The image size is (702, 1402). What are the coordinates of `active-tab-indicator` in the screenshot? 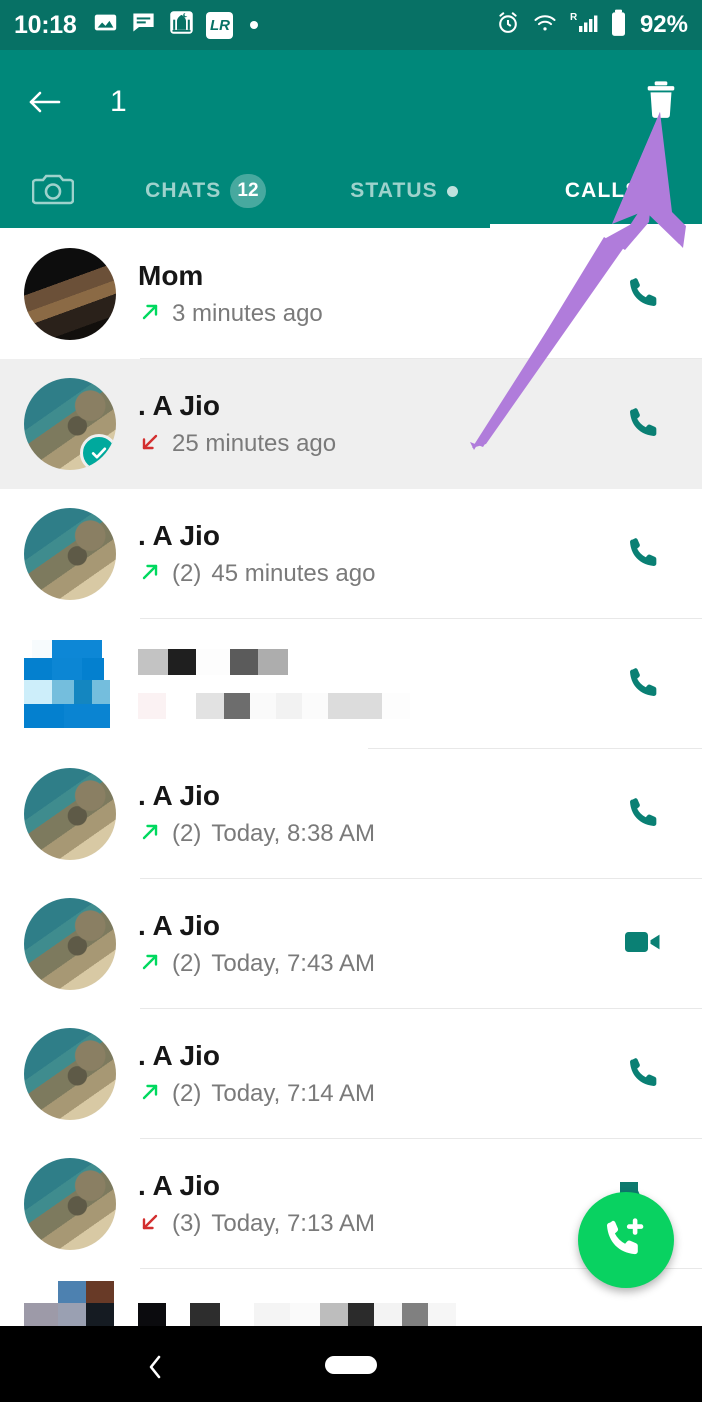 It's located at (596, 226).